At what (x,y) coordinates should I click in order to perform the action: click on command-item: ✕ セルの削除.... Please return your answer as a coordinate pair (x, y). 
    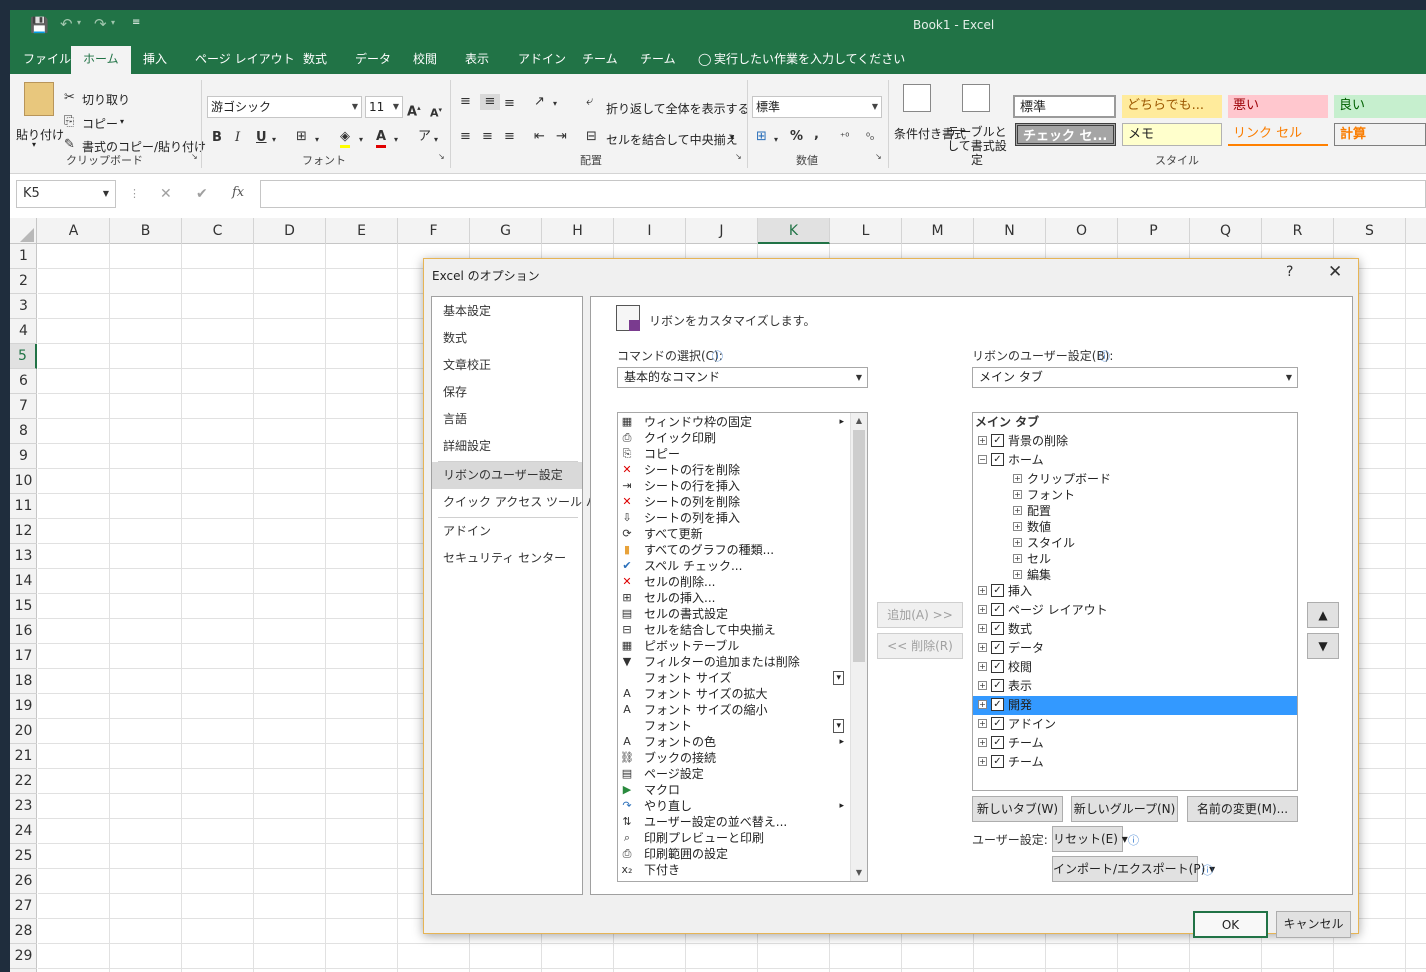
    Looking at the image, I should click on (734, 582).